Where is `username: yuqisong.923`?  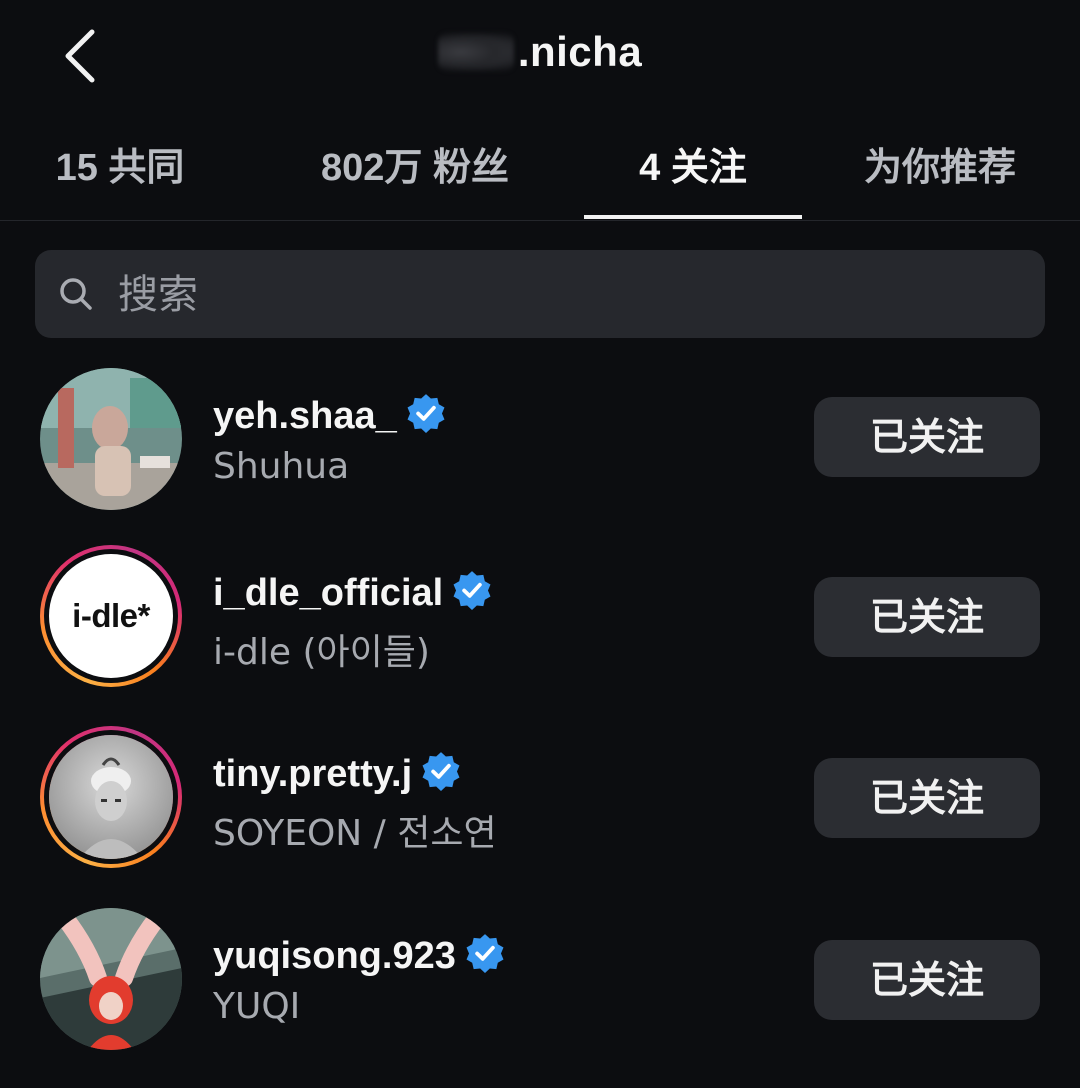 username: yuqisong.923 is located at coordinates (359, 955).